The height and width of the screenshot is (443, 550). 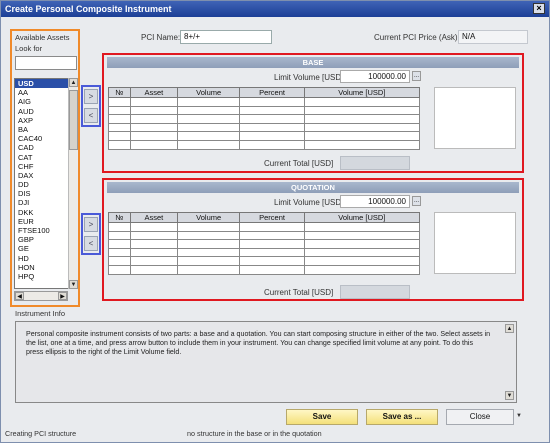 I want to click on add-to-quotation-button: >, so click(x=91, y=224).